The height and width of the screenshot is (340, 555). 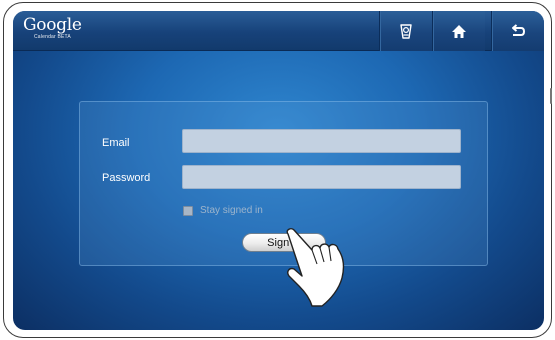 I want to click on password-field, so click(x=321, y=177).